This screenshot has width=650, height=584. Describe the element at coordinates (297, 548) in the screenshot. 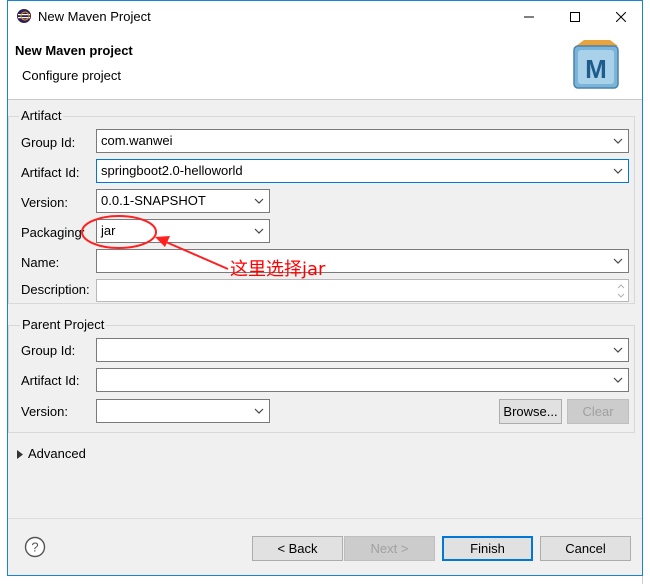

I see `back-button: < Back` at that location.